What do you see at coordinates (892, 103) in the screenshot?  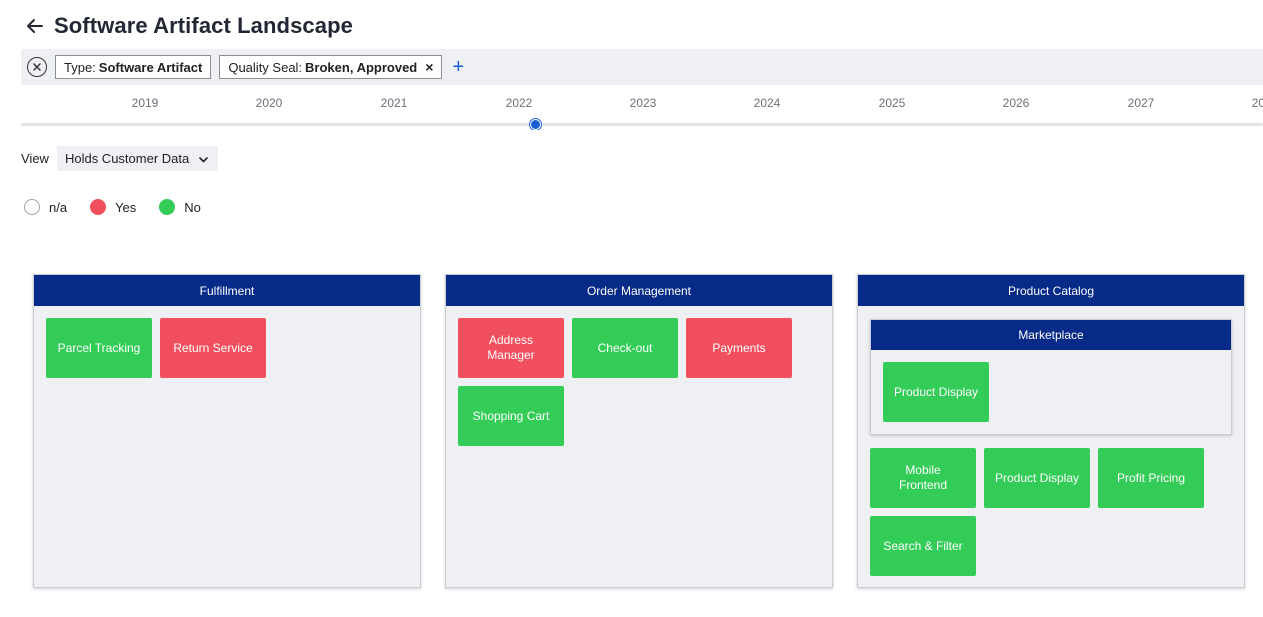 I see `timeline-year: 2025` at bounding box center [892, 103].